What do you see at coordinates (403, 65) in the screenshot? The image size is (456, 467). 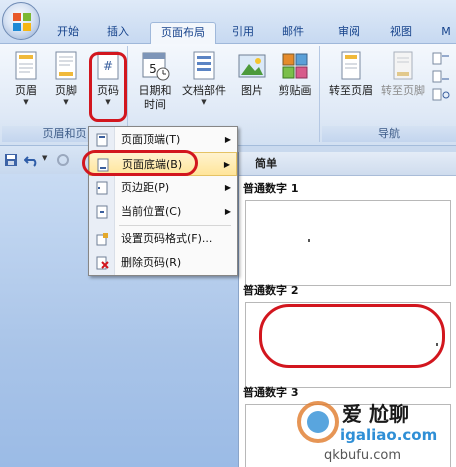 I see `go-to-footer-icon` at bounding box center [403, 65].